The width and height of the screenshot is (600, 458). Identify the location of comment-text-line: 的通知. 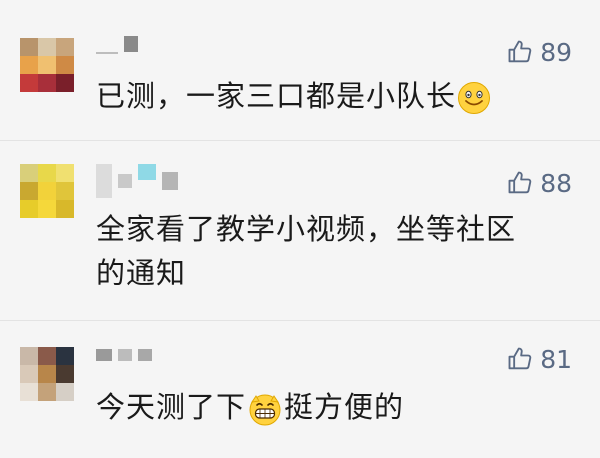
(141, 273).